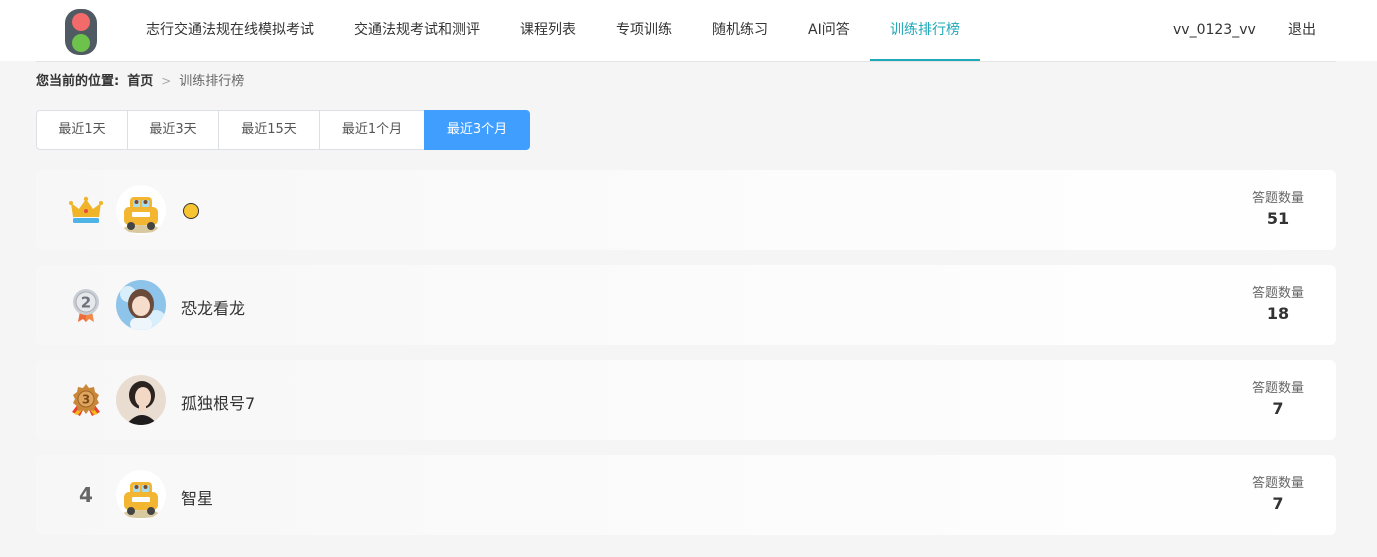  I want to click on nav-special-training: 专项训练, so click(644, 30).